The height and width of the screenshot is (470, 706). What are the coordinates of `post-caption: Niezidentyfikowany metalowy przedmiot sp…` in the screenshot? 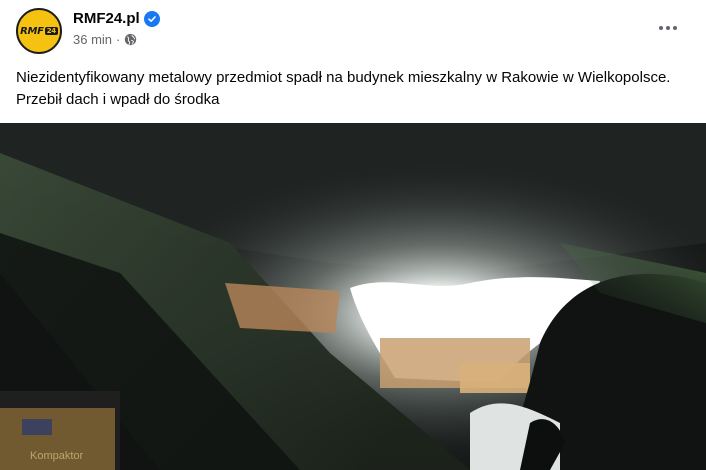 It's located at (343, 88).